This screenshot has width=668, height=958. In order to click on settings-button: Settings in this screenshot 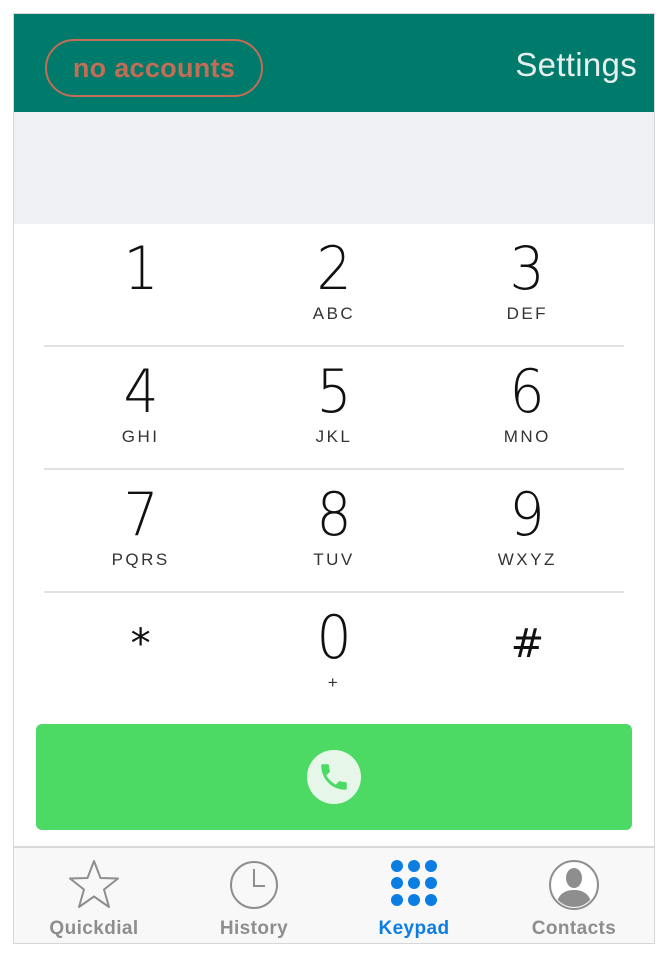, I will do `click(576, 65)`.